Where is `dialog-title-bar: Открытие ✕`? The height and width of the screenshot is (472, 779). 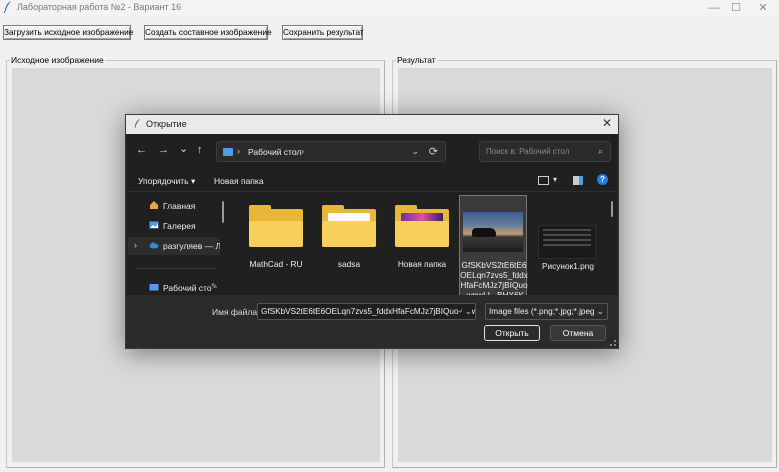 dialog-title-bar: Открытие ✕ is located at coordinates (372, 124).